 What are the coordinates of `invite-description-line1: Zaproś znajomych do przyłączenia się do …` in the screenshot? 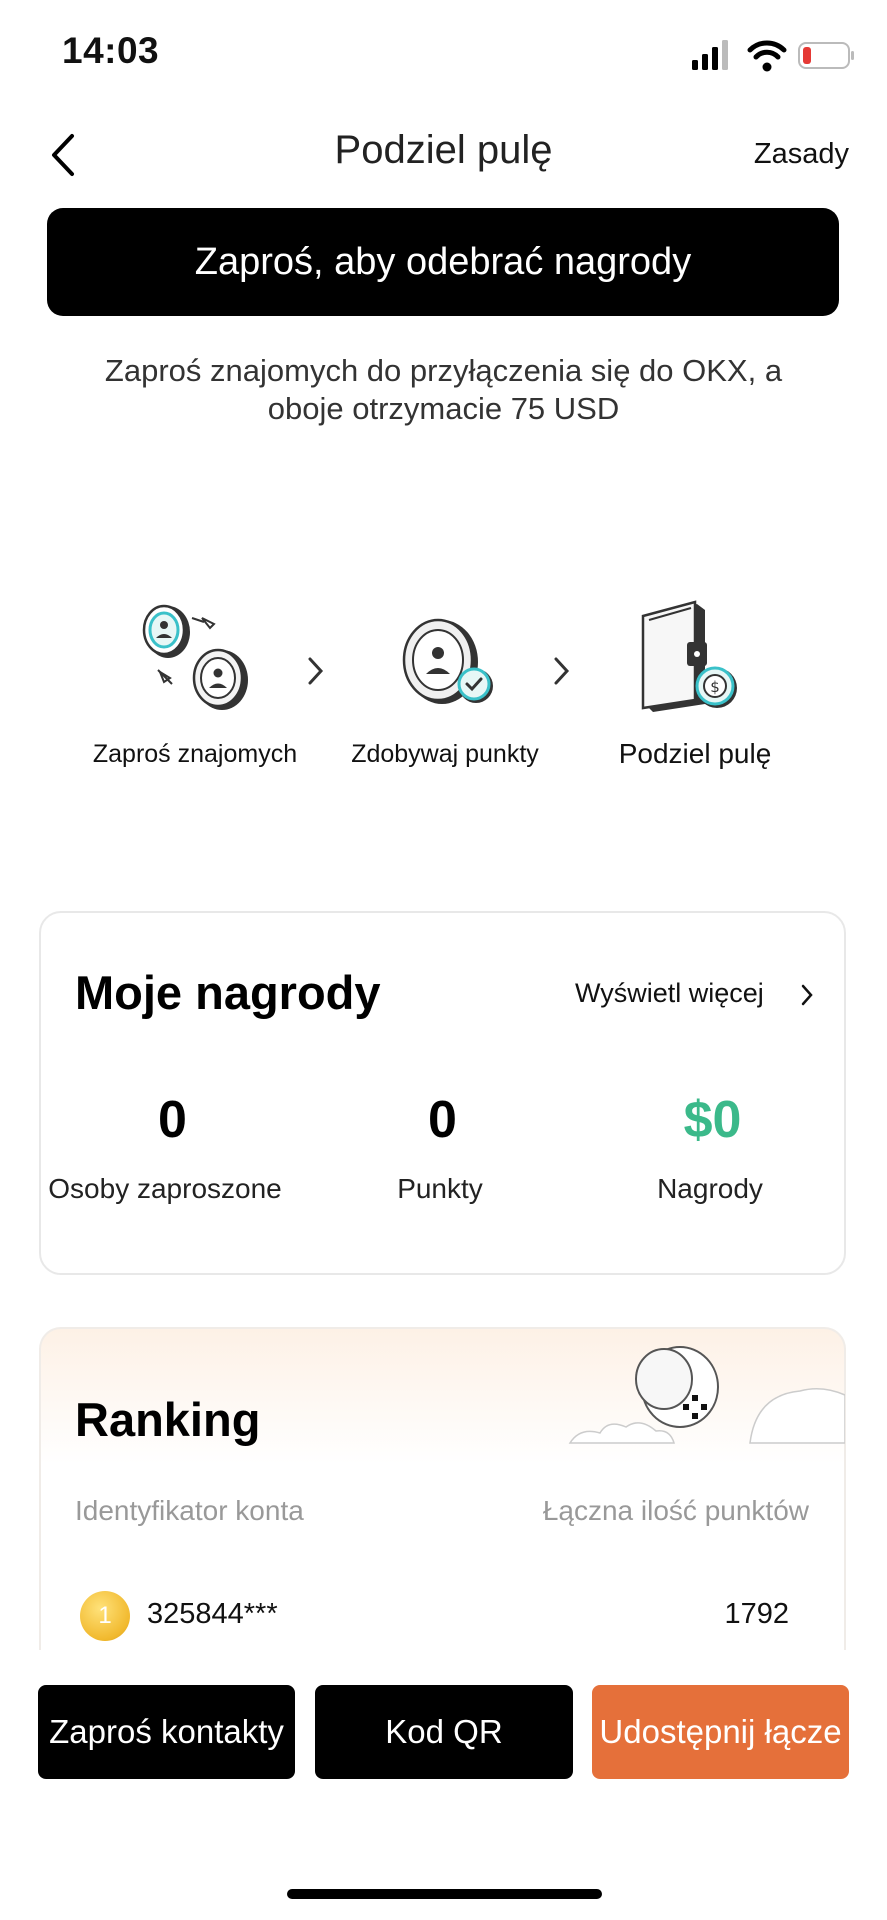 It's located at (443, 370).